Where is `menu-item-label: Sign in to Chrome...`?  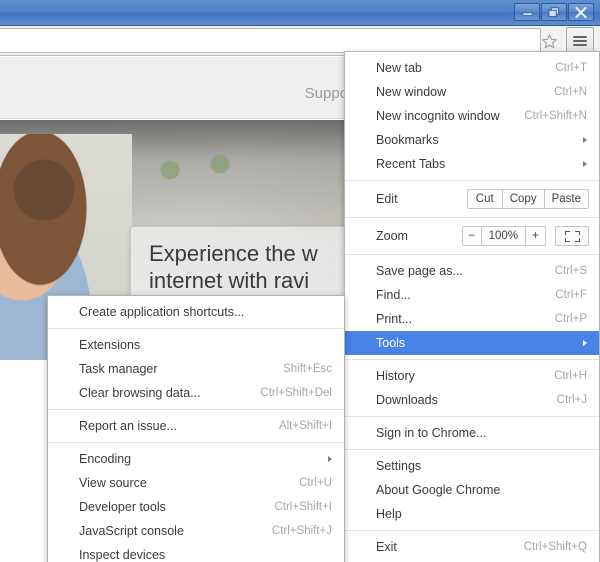 menu-item-label: Sign in to Chrome... is located at coordinates (431, 433).